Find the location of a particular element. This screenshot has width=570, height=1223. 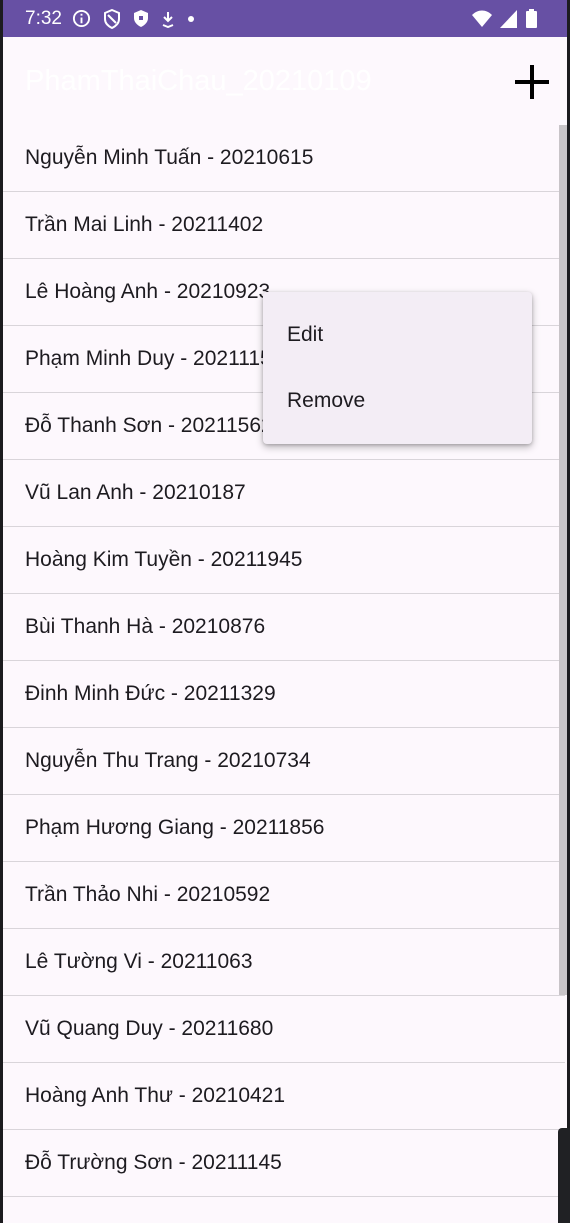

signal-icon is located at coordinates (509, 21).